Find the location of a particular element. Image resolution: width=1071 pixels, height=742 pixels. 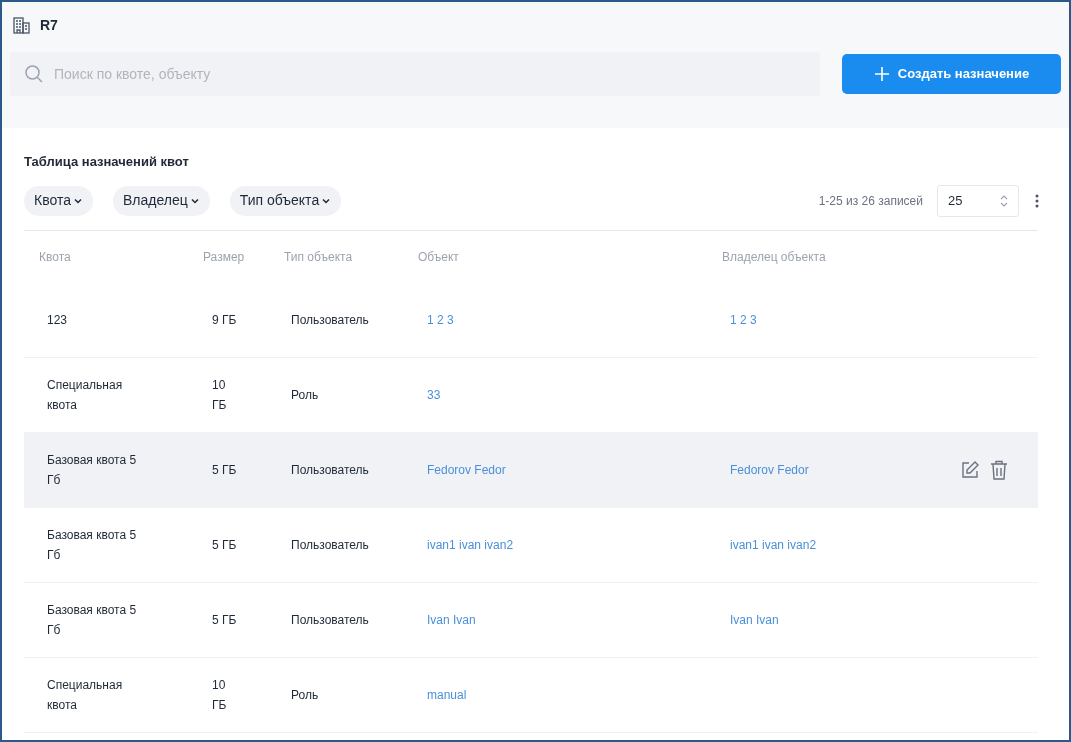

table-row: Базовая квота 5 Гб 5 ГБ Пользователь Fedorov Fedor Fedorov Fedor is located at coordinates (531, 470).